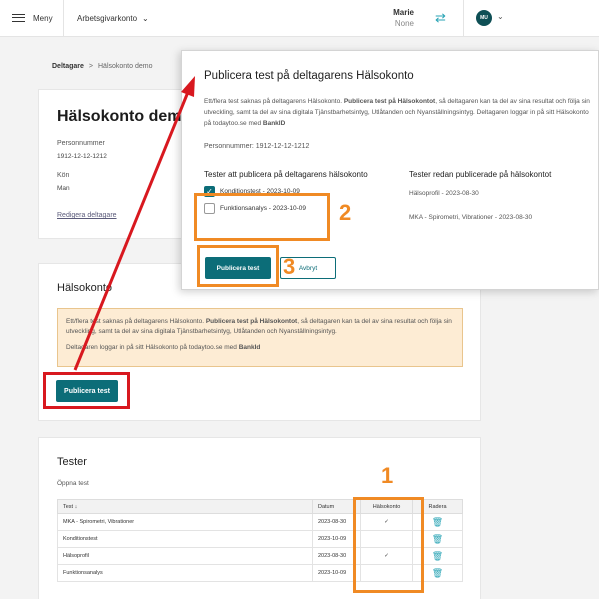 The height and width of the screenshot is (599, 599). I want to click on highlight-publish-button, so click(86, 390).